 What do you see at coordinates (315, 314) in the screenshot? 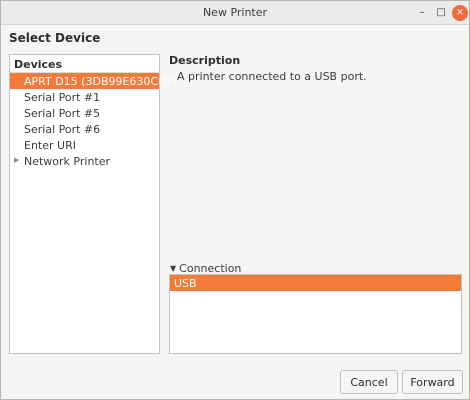
I see `connection-list: USB` at bounding box center [315, 314].